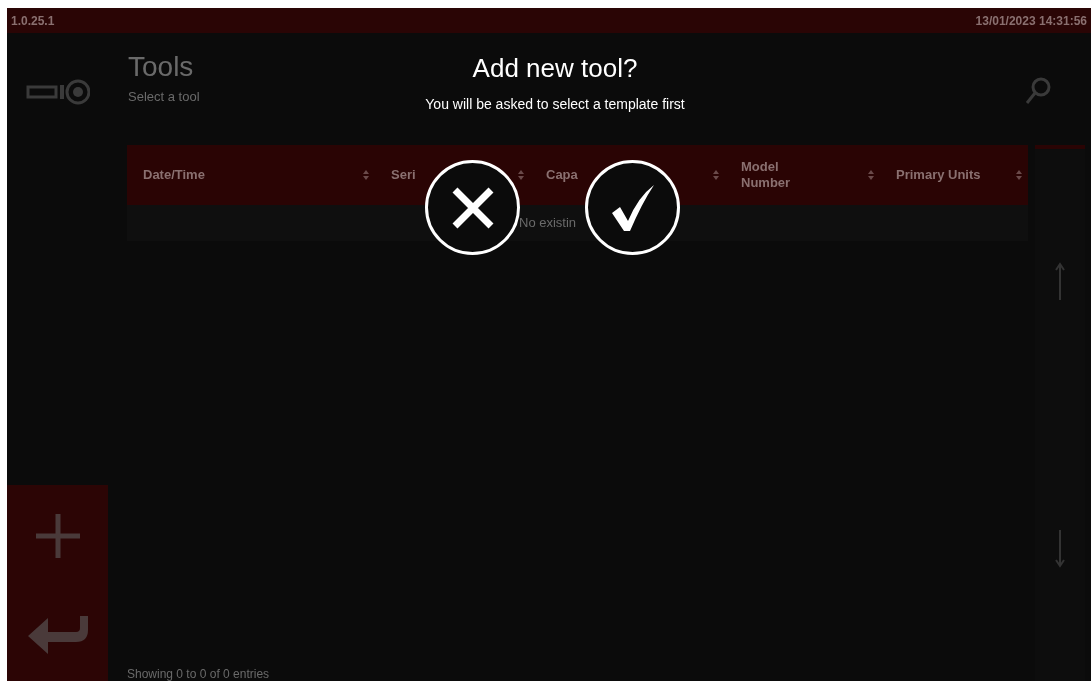 The height and width of the screenshot is (681, 1091). Describe the element at coordinates (548, 223) in the screenshot. I see `empty-table-message: No existin` at that location.